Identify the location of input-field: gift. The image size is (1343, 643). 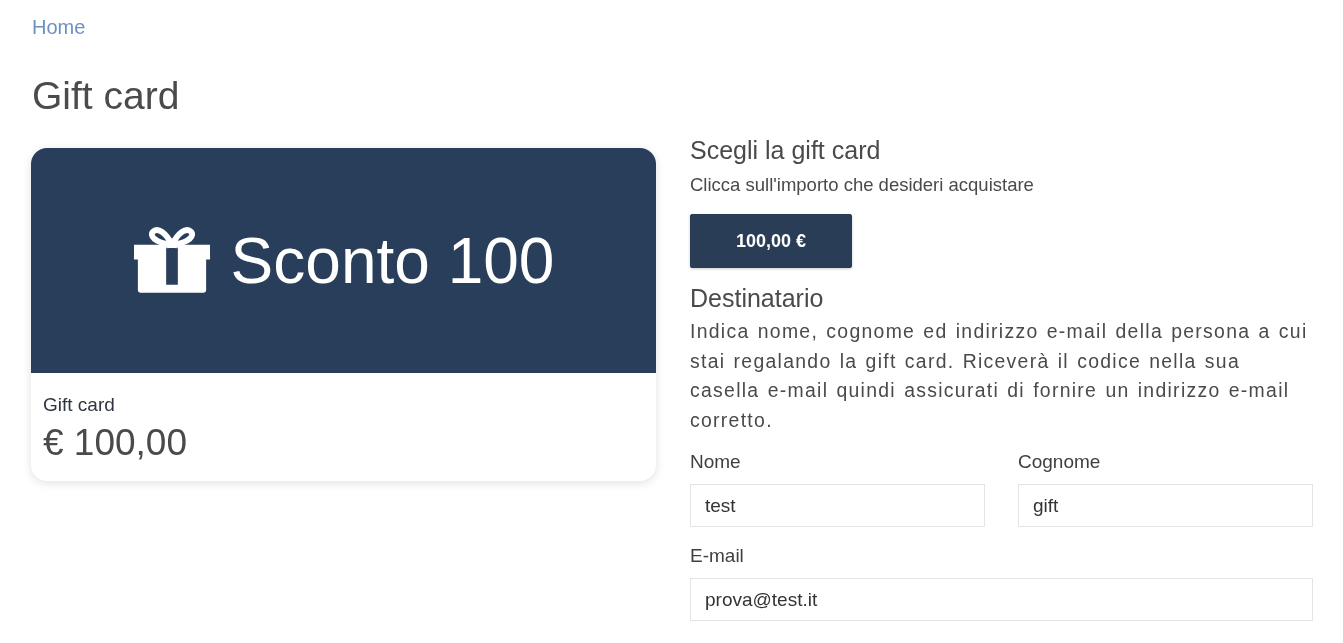
(1165, 505).